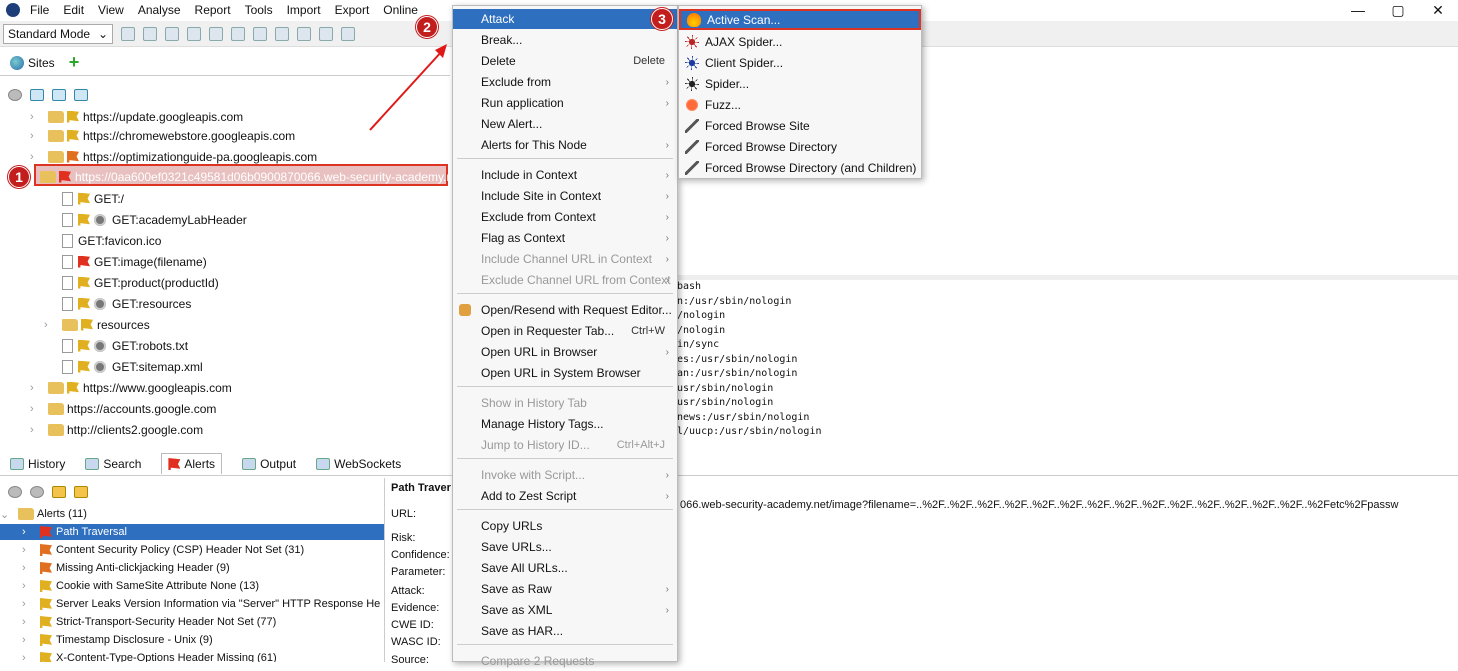 Image resolution: width=1458 pixels, height=671 pixels. I want to click on menu-item-add-to-zest: Add to Zest Script ›, so click(565, 496).